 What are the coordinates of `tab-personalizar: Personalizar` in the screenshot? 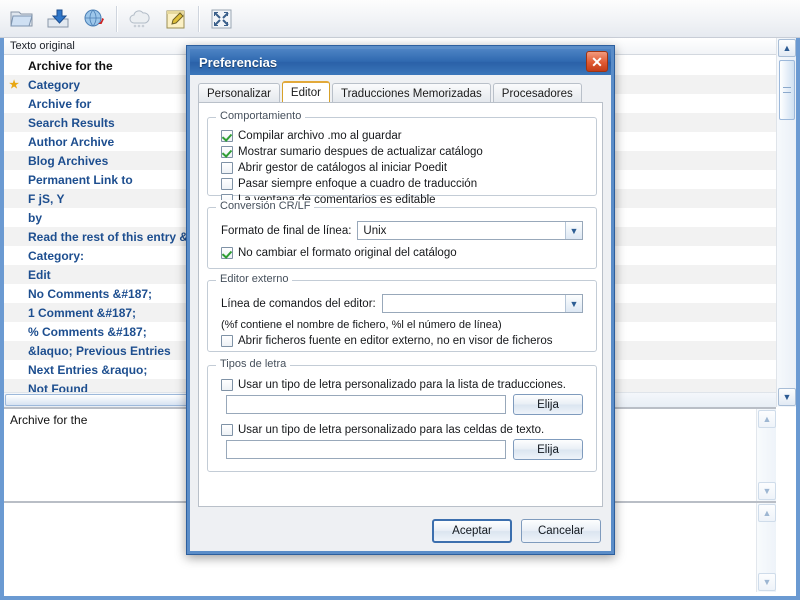 It's located at (239, 93).